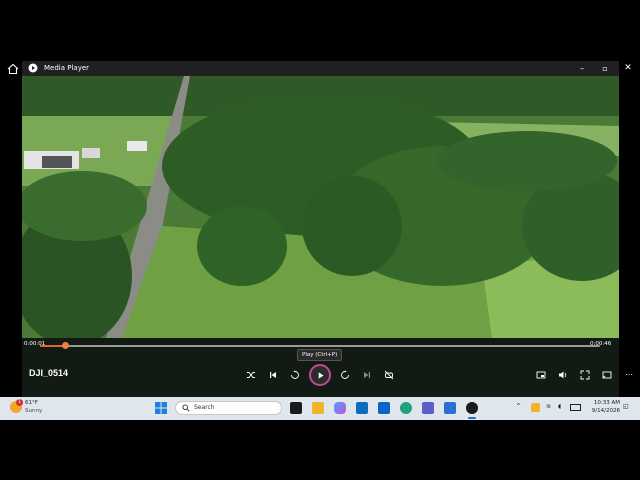 This screenshot has width=640, height=480. I want to click on video-title: DJI_0514, so click(49, 373).